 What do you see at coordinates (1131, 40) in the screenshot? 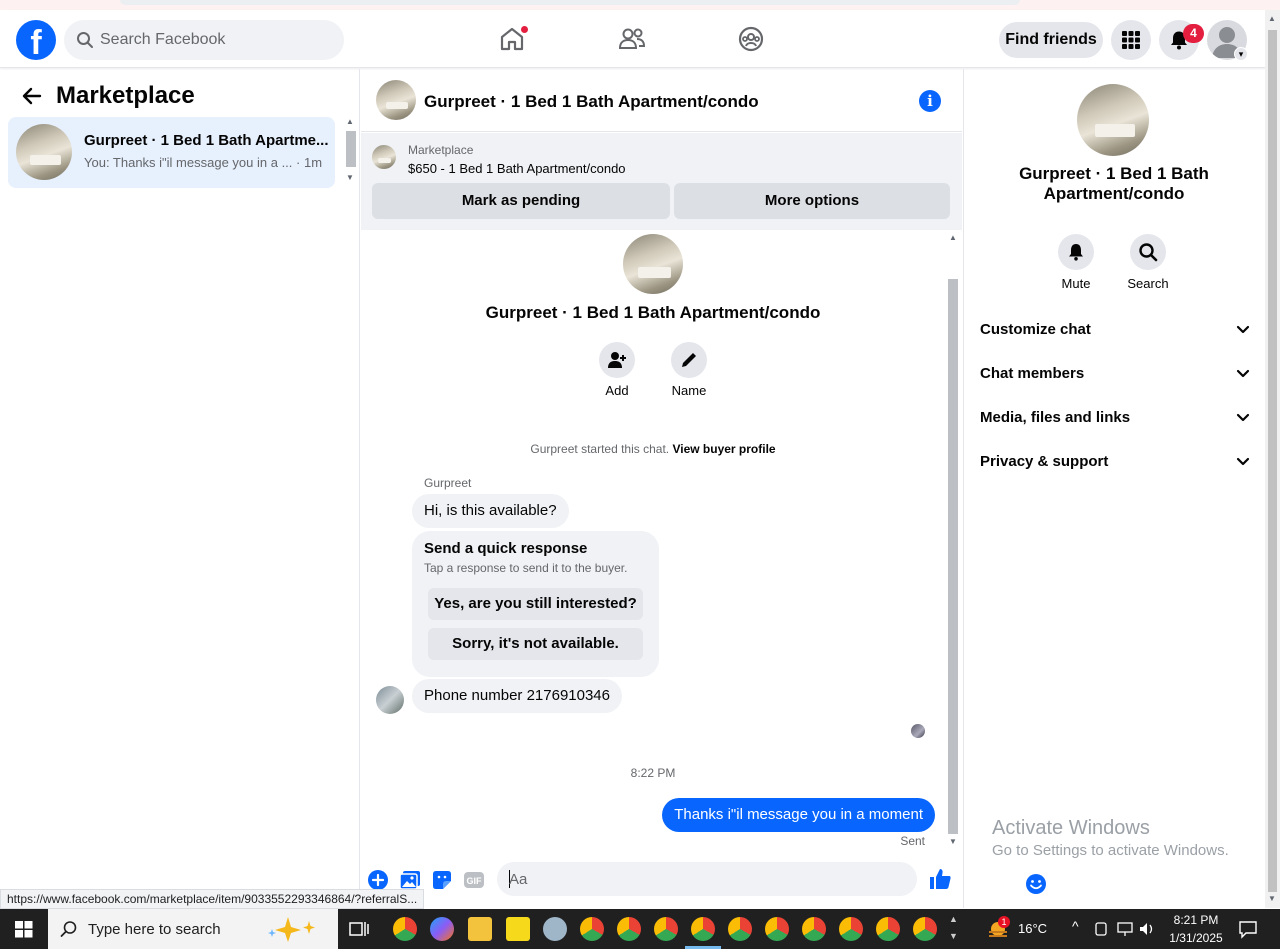
I see `menu-button` at bounding box center [1131, 40].